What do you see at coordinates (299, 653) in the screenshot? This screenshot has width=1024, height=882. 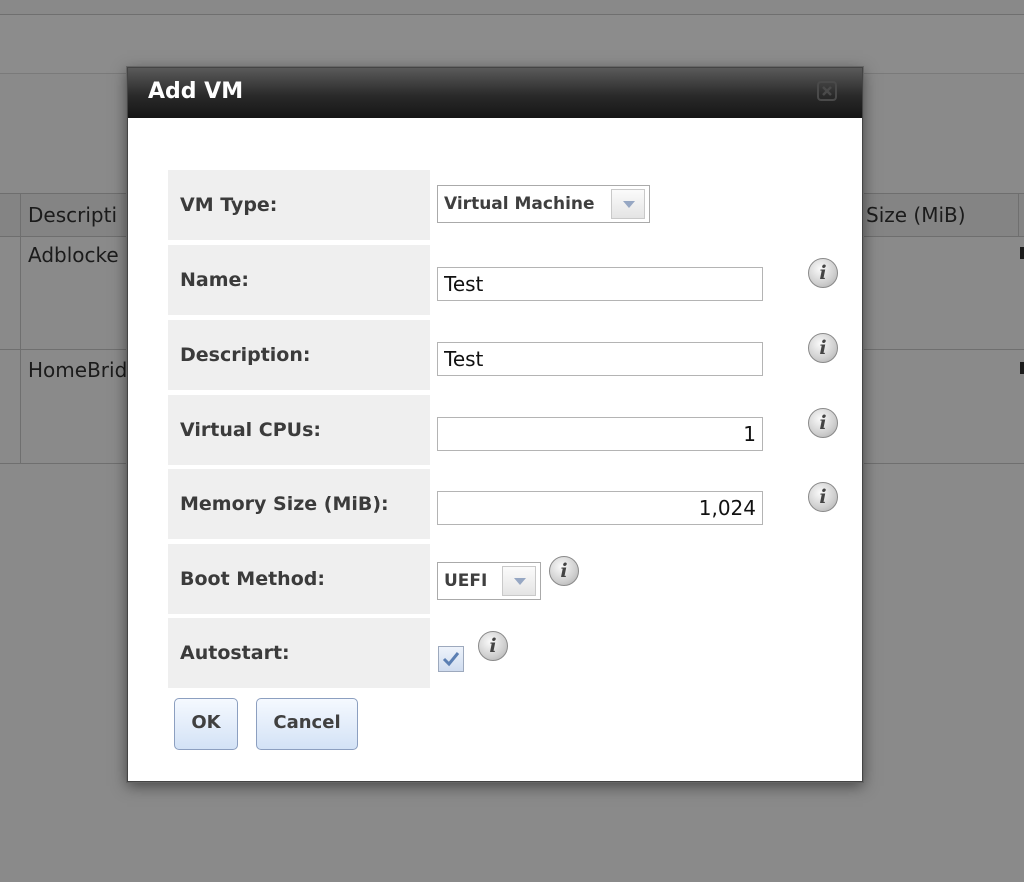 I see `autostart-label: Autostart:` at bounding box center [299, 653].